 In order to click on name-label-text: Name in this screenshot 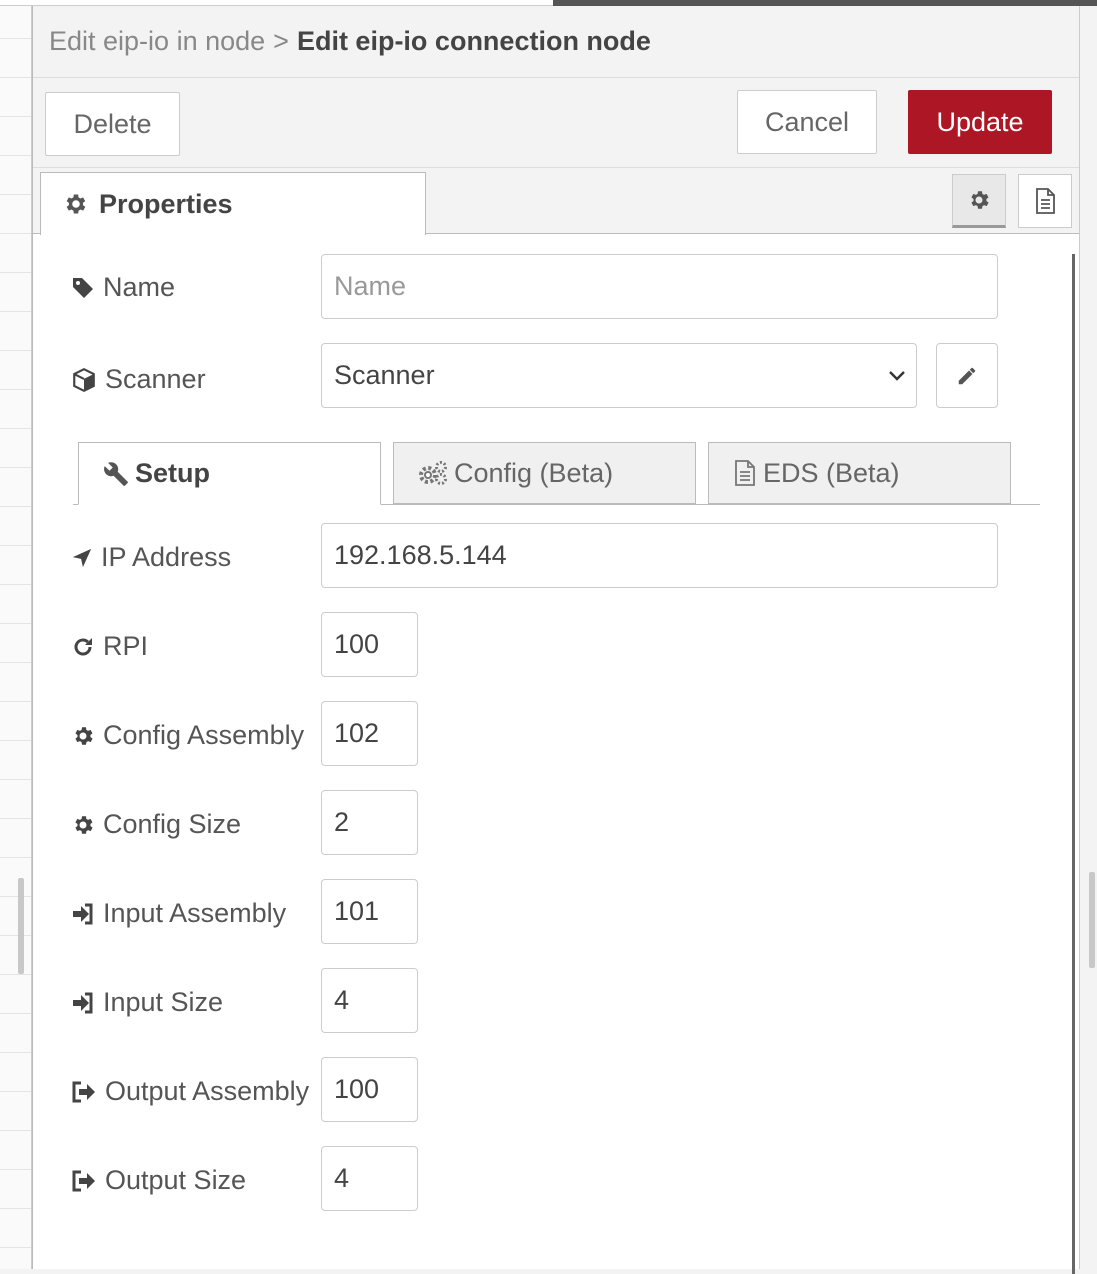, I will do `click(139, 287)`.